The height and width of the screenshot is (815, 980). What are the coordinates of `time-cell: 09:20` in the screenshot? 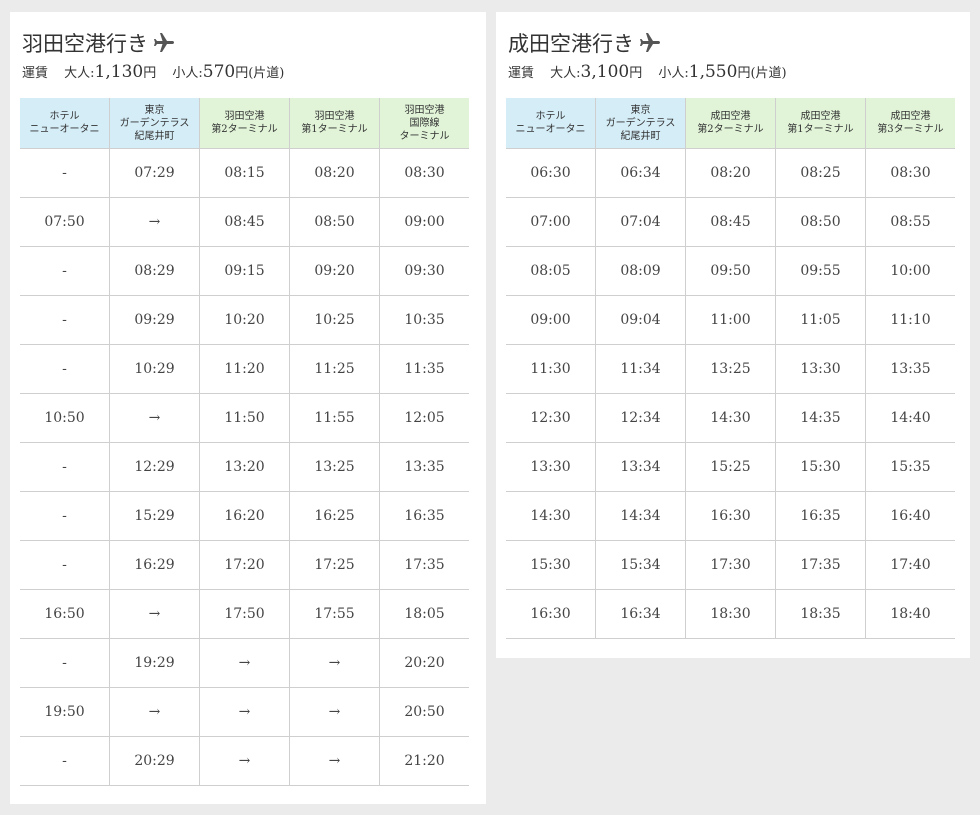 It's located at (334, 271).